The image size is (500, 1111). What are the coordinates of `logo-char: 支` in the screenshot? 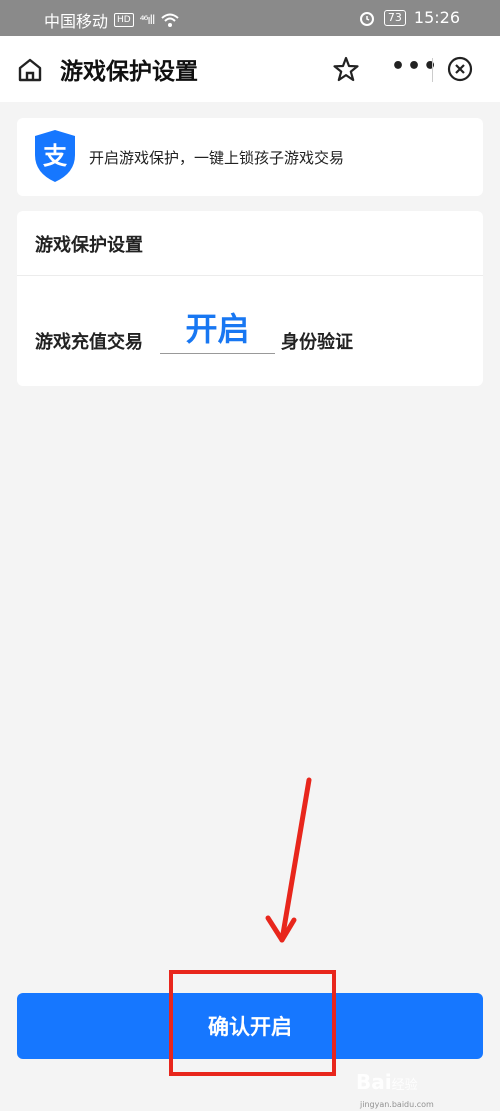 It's located at (55, 156).